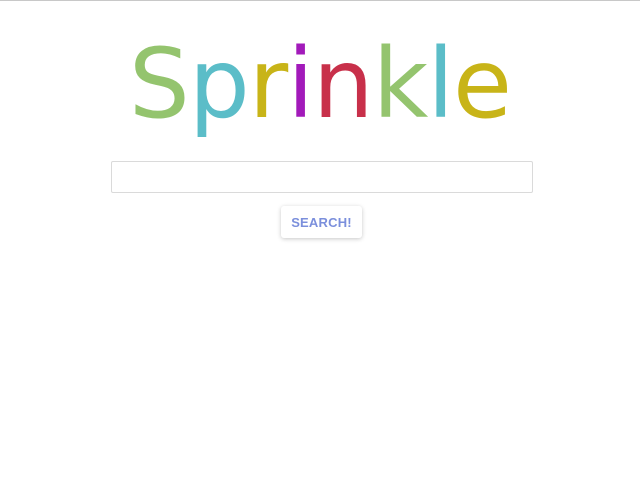 This screenshot has height=480, width=640. Describe the element at coordinates (300, 84) in the screenshot. I see `logo-letter: i` at that location.